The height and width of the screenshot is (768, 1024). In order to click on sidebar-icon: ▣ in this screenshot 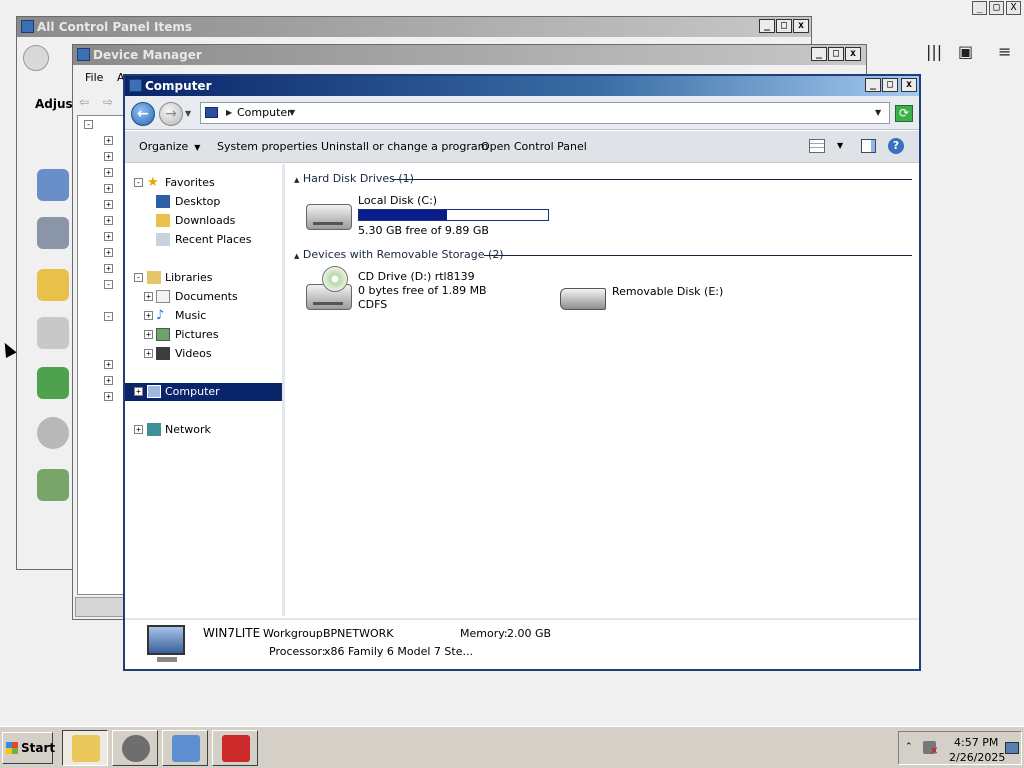, I will do `click(965, 51)`.